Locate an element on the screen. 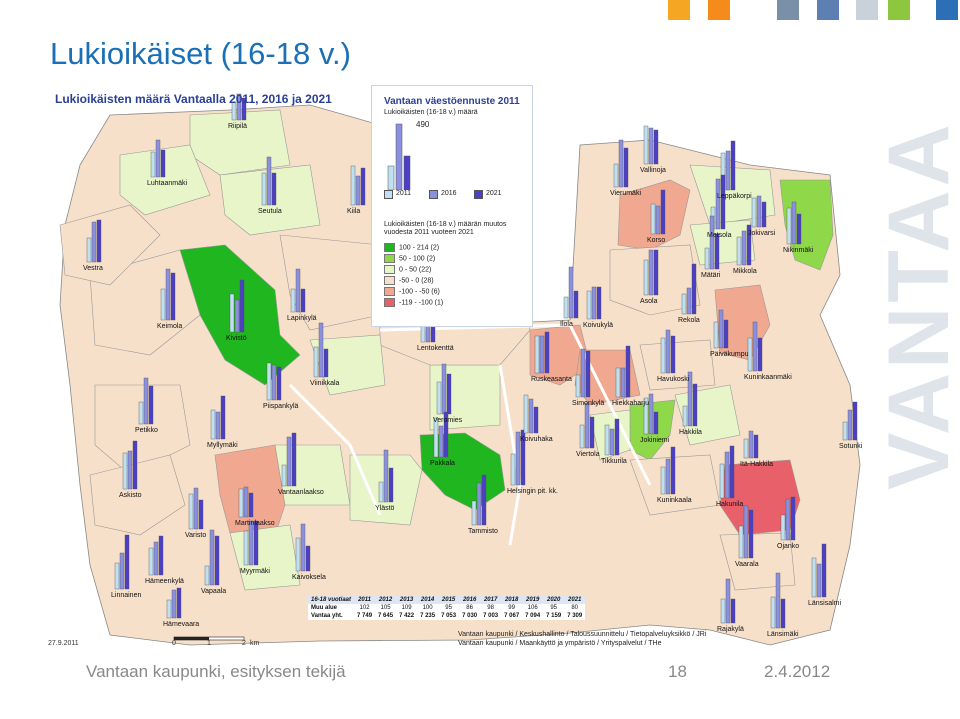  table-header-cell: 2014 is located at coordinates (428, 600).